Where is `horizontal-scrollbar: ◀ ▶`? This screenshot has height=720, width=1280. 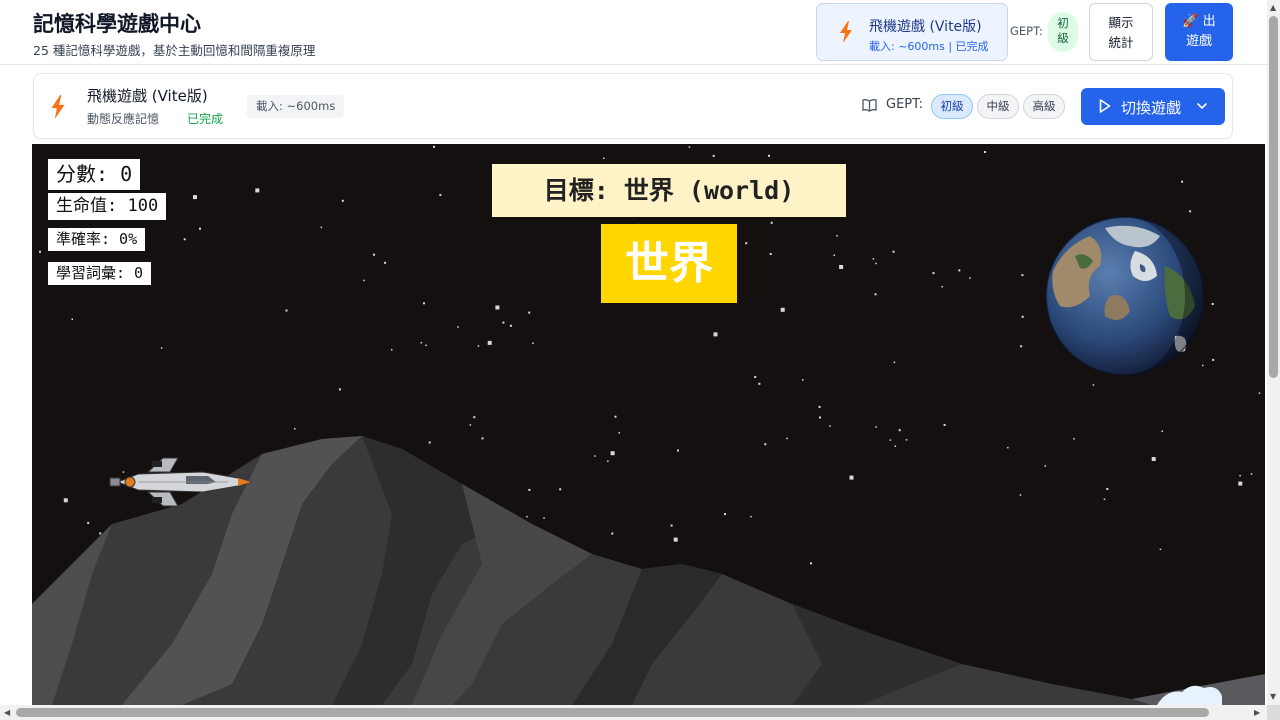
horizontal-scrollbar: ◀ ▶ is located at coordinates (633, 712).